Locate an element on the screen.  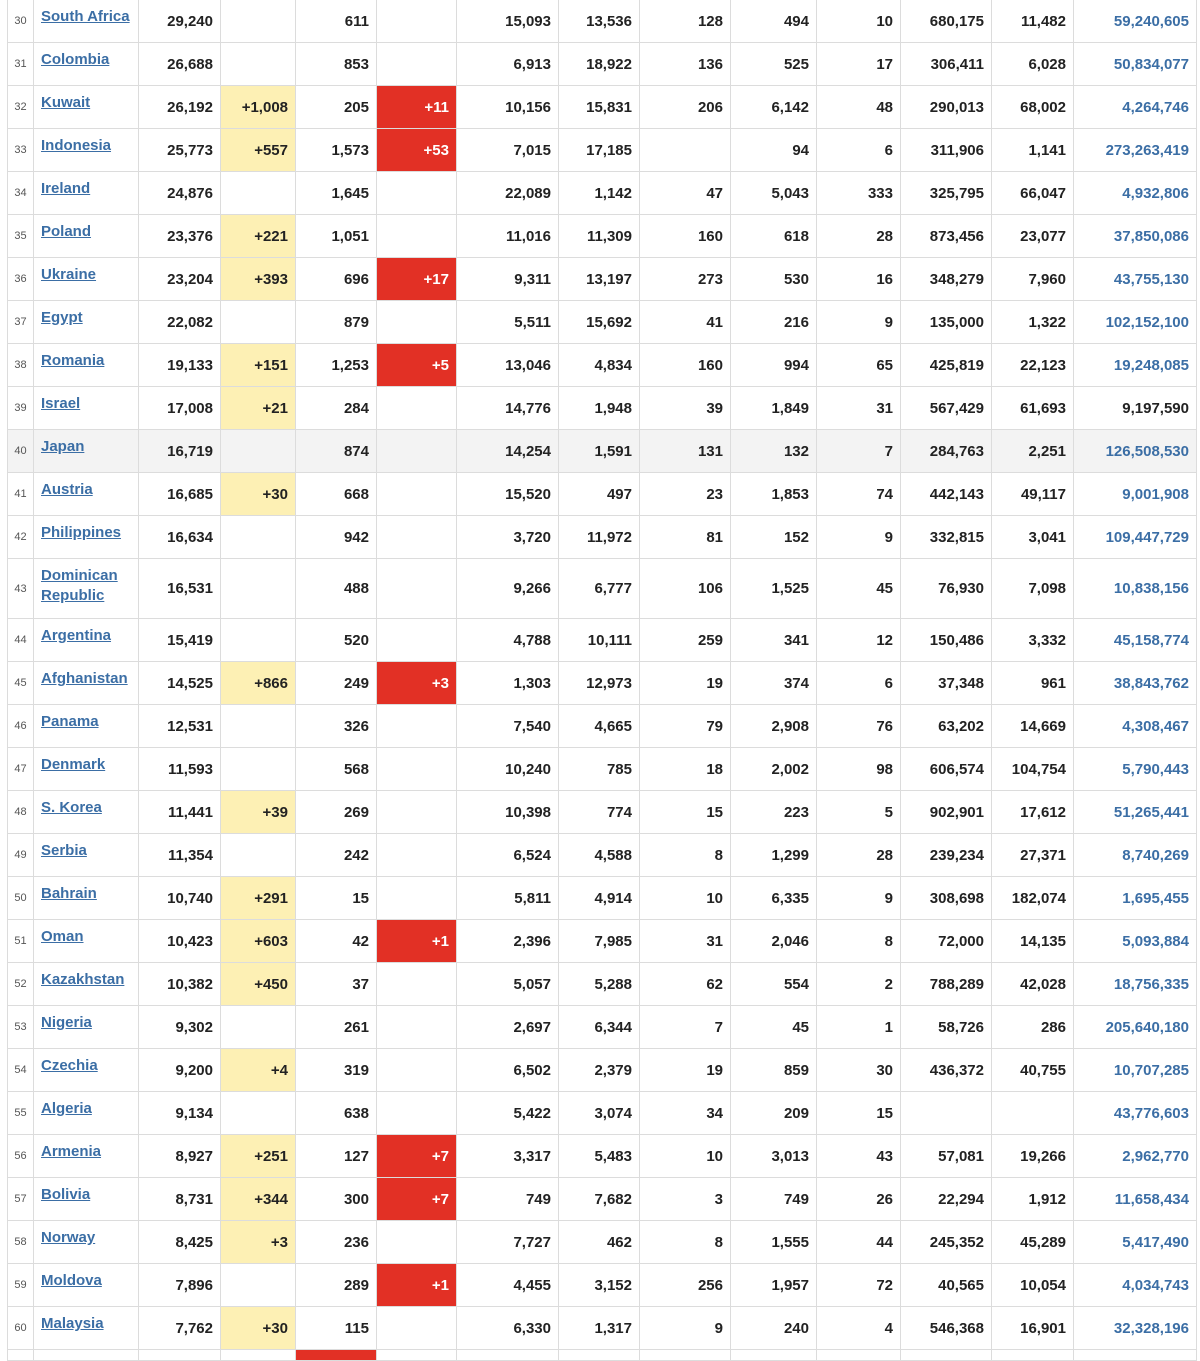
population-cell: 8,740,269 is located at coordinates (1135, 855).